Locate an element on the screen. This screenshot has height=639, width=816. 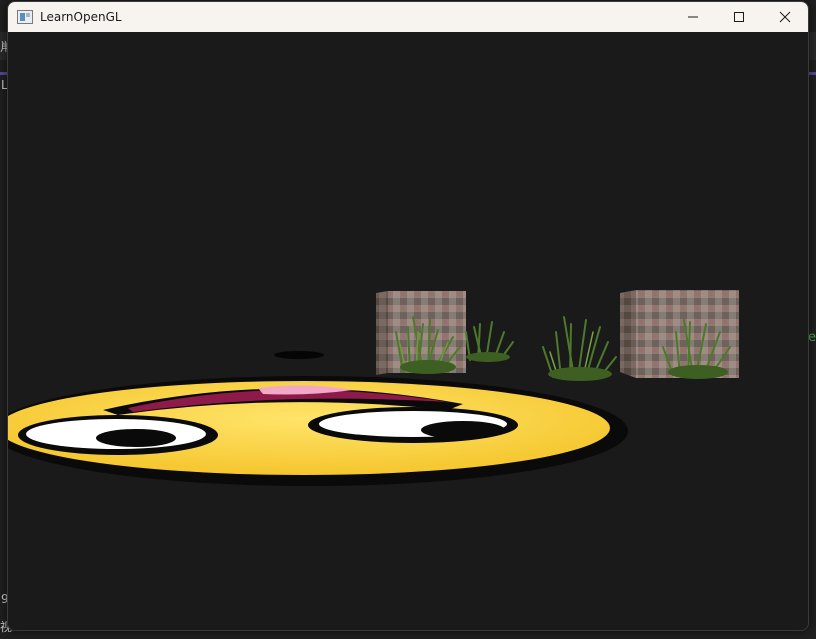
close-icon is located at coordinates (785, 17).